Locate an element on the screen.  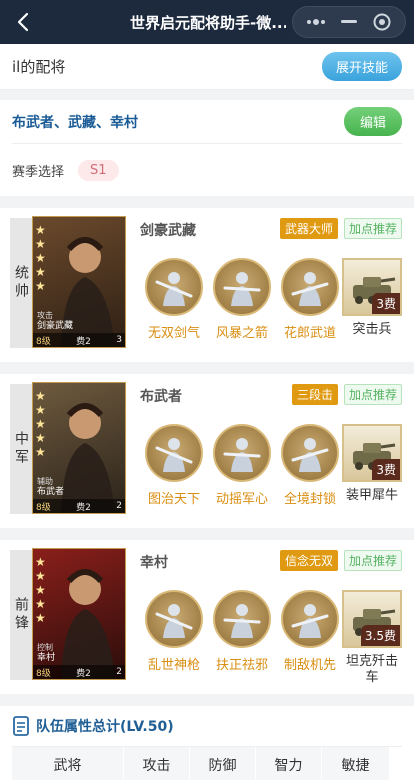
troop-item: 3费 突击兵 is located at coordinates (372, 298).